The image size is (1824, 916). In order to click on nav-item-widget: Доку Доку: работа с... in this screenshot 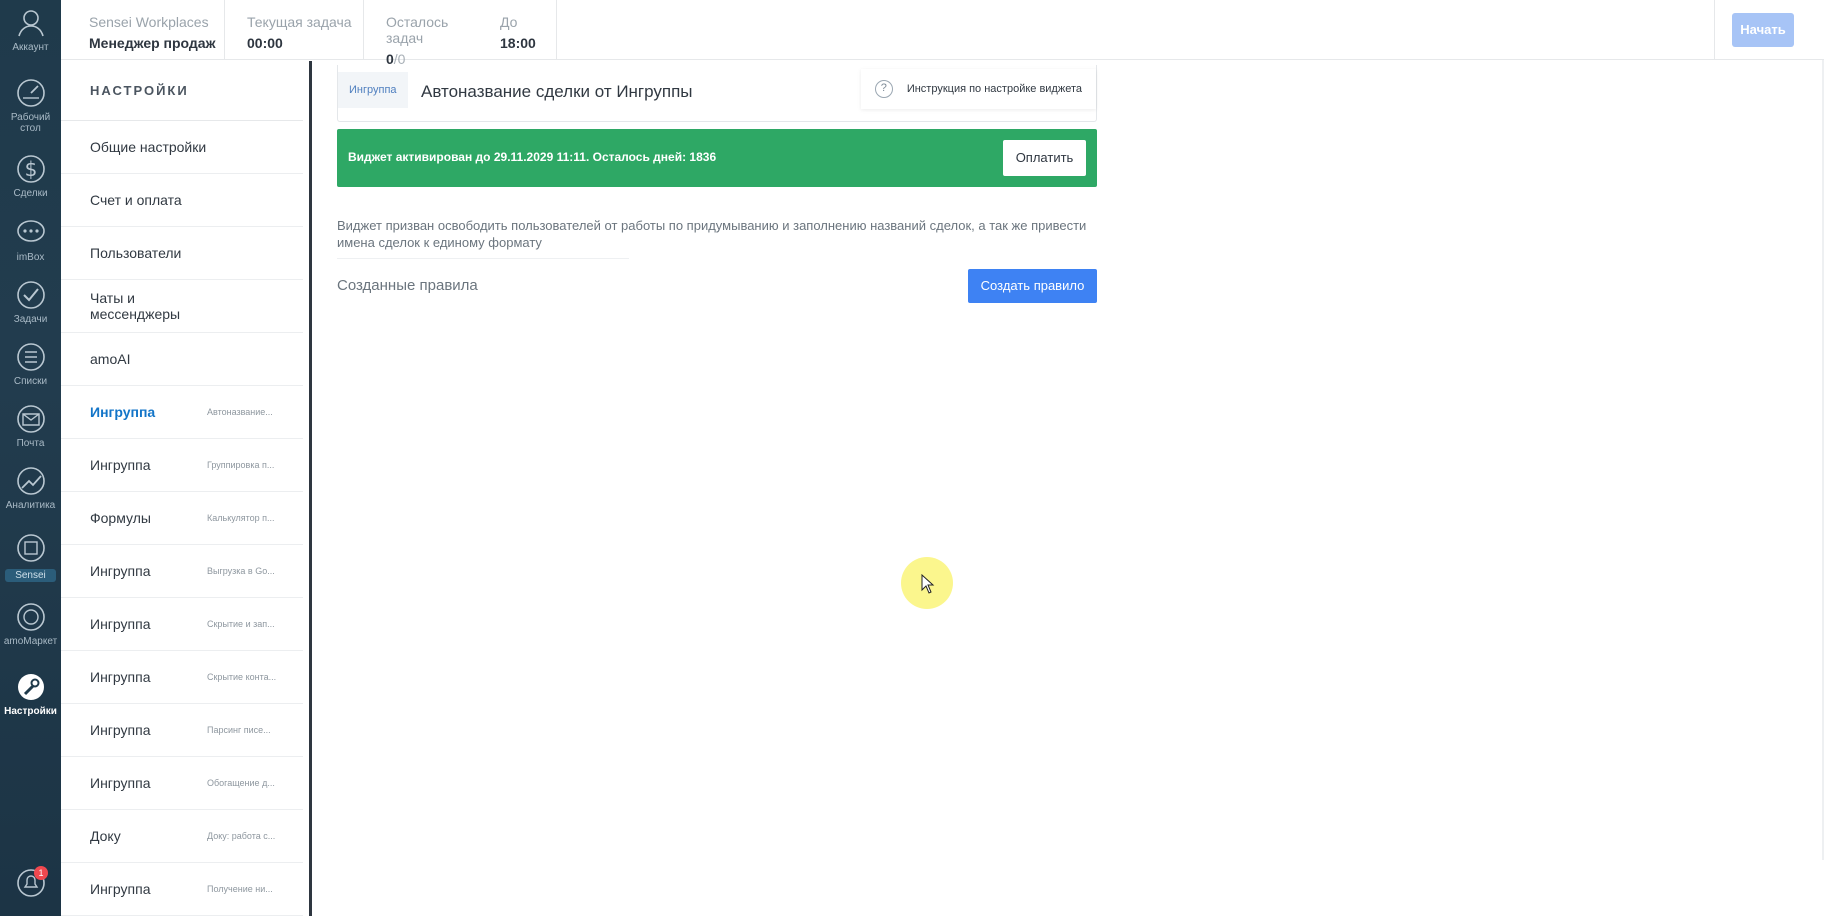, I will do `click(182, 836)`.